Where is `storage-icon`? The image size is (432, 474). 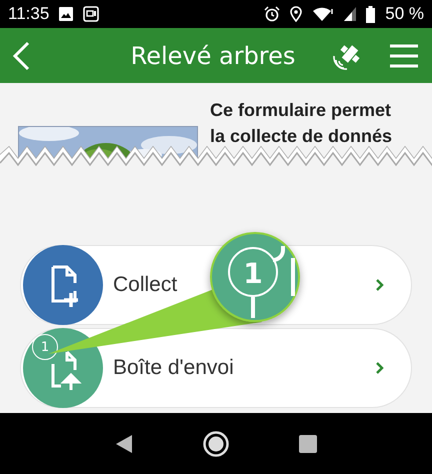 storage-icon is located at coordinates (91, 14).